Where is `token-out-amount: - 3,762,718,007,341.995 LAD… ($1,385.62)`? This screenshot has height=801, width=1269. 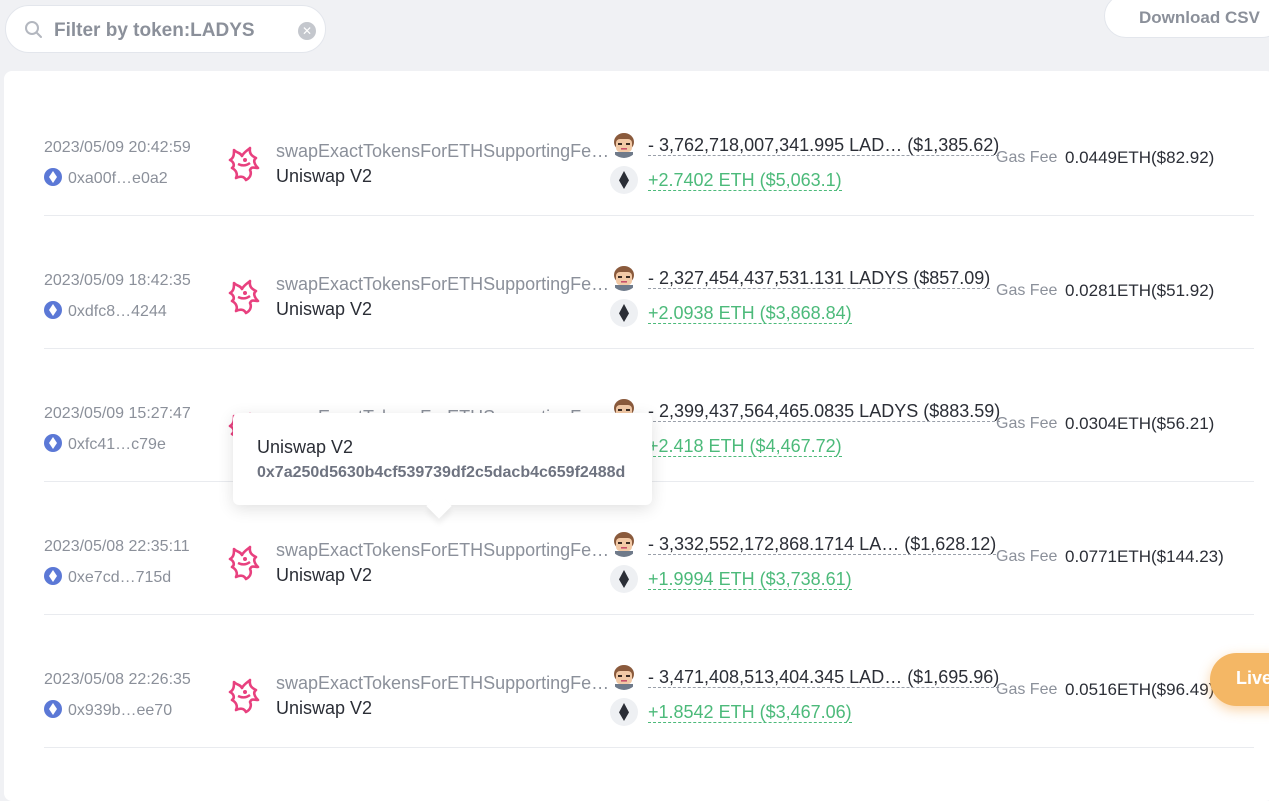
token-out-amount: - 3,762,718,007,341.995 LAD… ($1,385.62) is located at coordinates (824, 145).